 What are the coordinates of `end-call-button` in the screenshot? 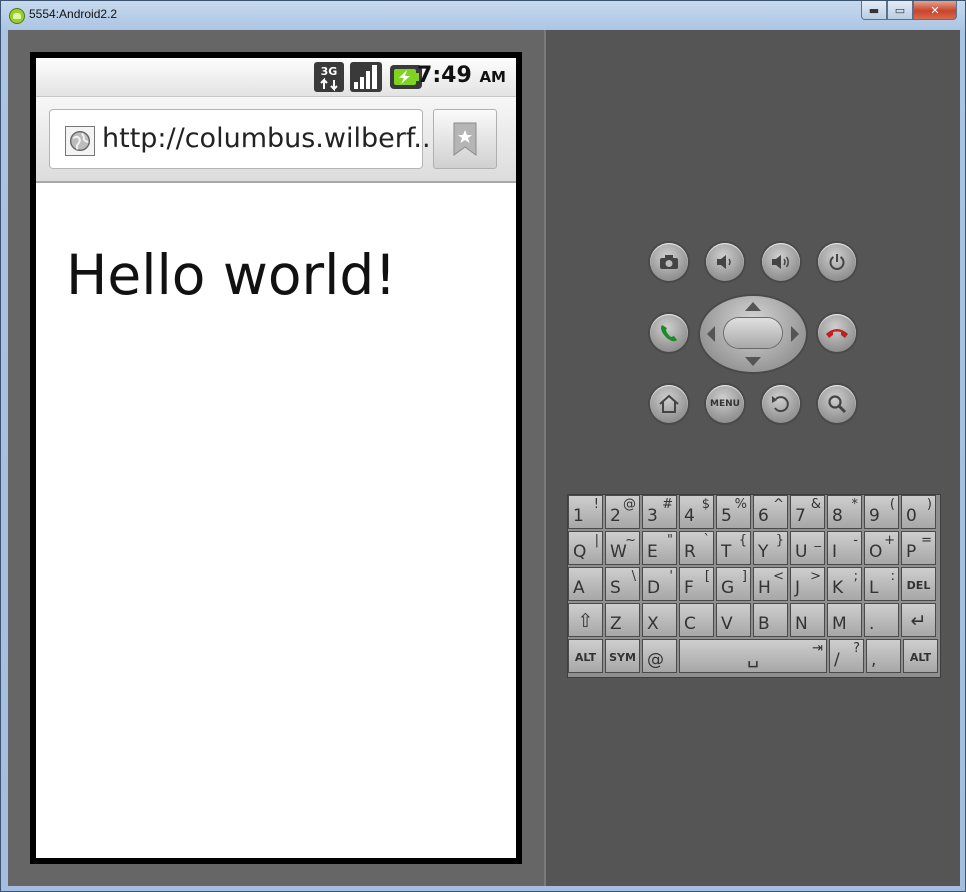 It's located at (837, 333).